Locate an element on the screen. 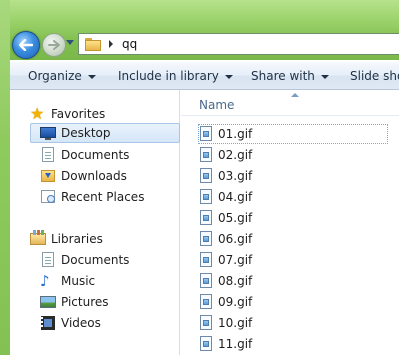 The height and width of the screenshot is (355, 399). library-icon is located at coordinates (38, 238).